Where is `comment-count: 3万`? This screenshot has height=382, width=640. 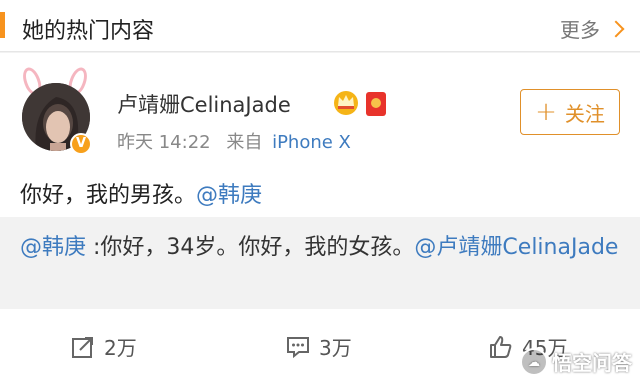
comment-count: 3万 is located at coordinates (335, 348).